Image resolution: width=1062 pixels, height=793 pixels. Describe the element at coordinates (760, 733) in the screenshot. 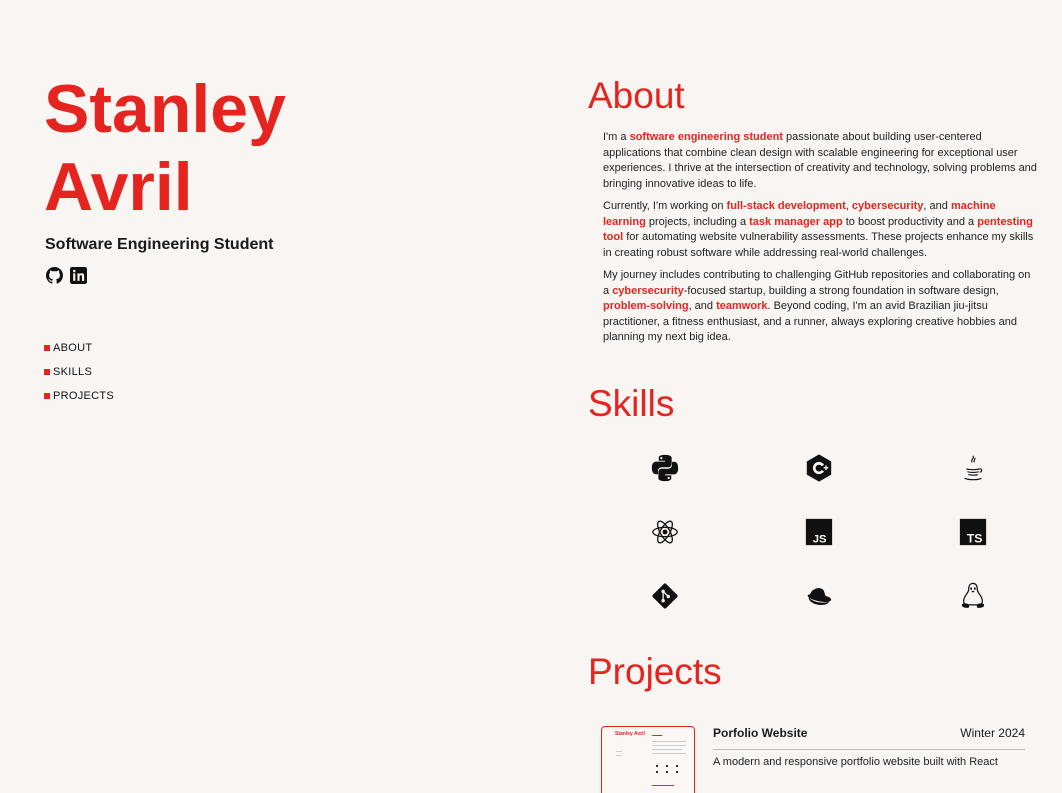

I see `project-title: Porfolio Website` at that location.